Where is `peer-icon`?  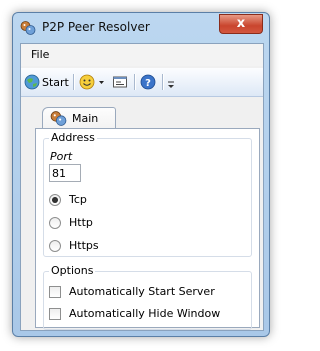 peer-icon is located at coordinates (58, 118).